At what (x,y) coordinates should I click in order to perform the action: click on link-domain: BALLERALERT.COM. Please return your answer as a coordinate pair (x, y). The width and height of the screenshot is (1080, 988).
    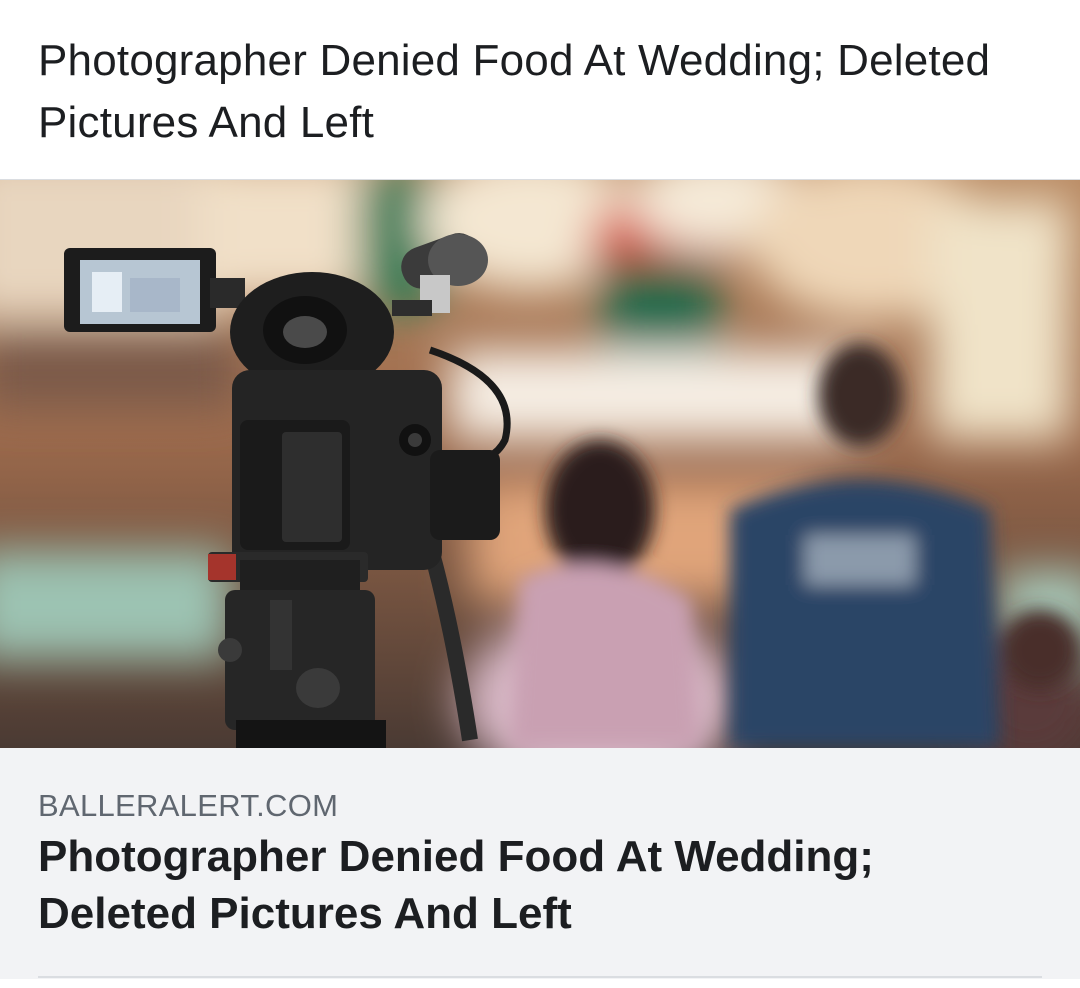
    Looking at the image, I should click on (188, 805).